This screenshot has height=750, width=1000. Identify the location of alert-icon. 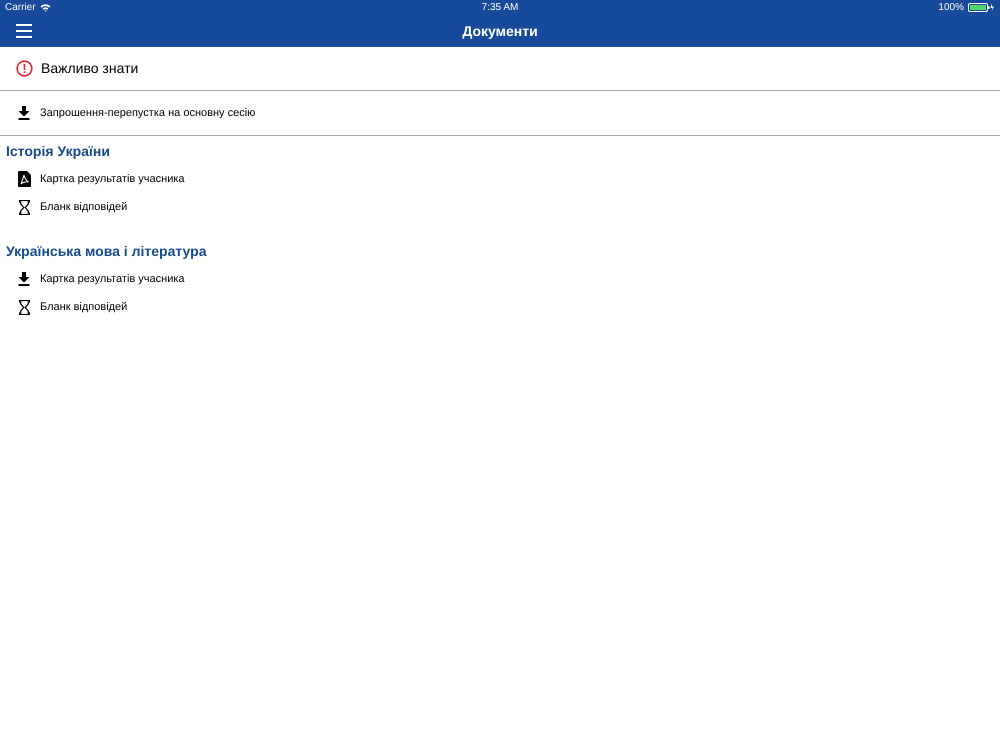
(24, 68).